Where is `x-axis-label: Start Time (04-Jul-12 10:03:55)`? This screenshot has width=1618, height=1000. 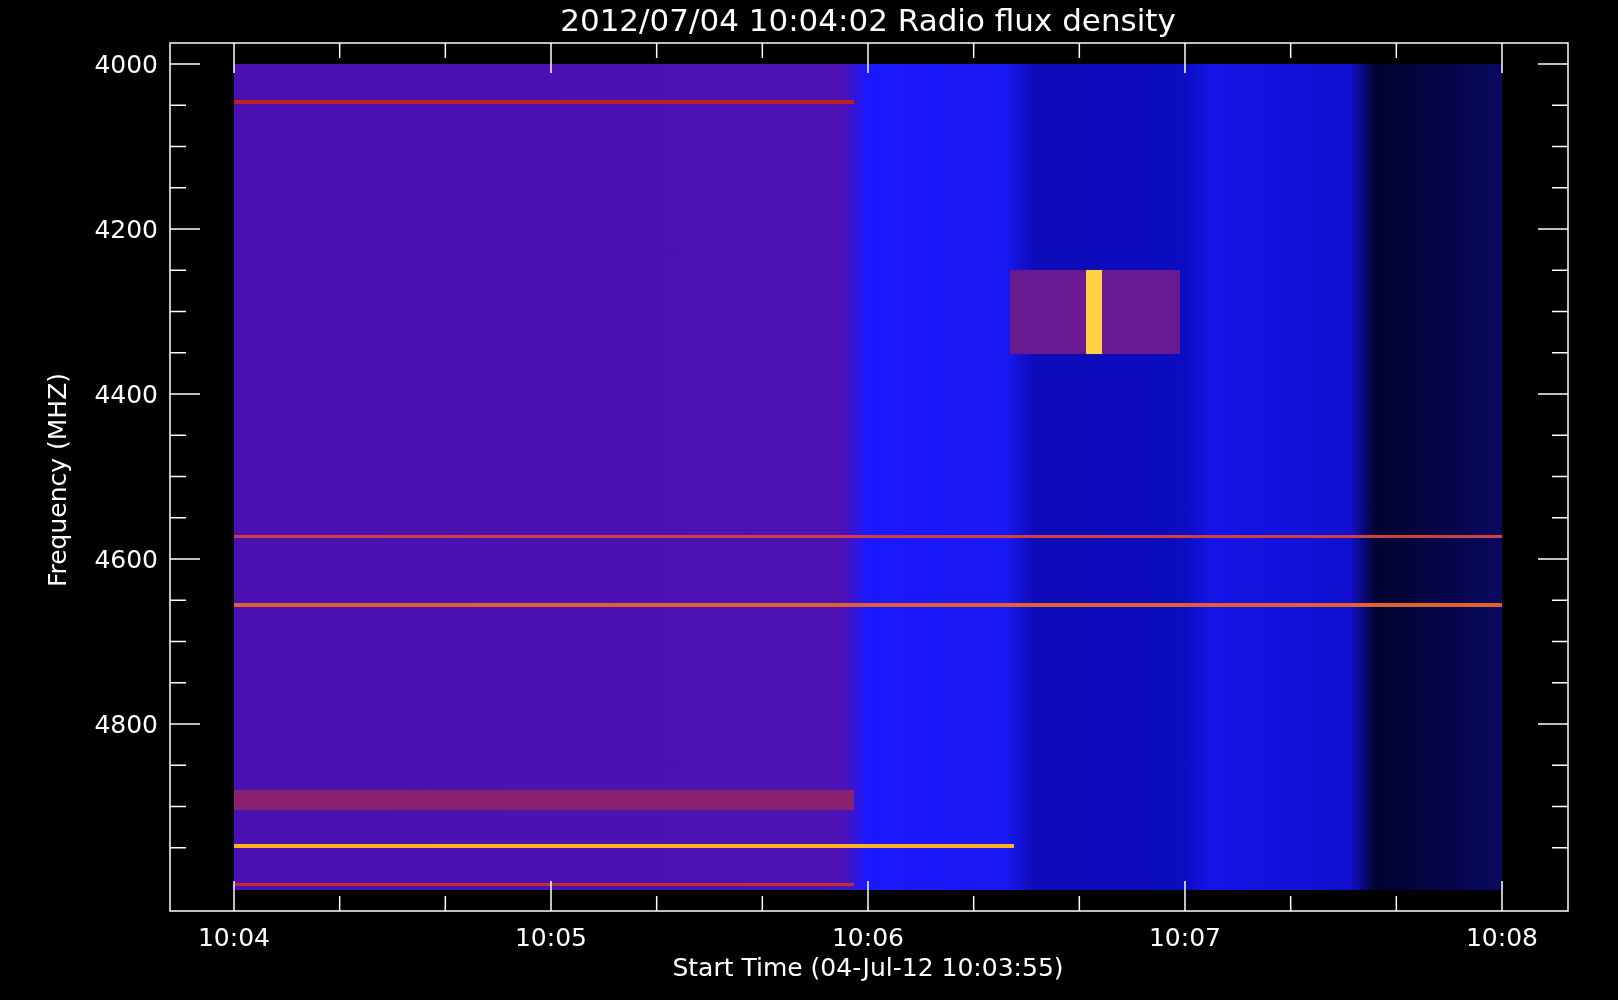 x-axis-label: Start Time (04-Jul-12 10:03:55) is located at coordinates (868, 967).